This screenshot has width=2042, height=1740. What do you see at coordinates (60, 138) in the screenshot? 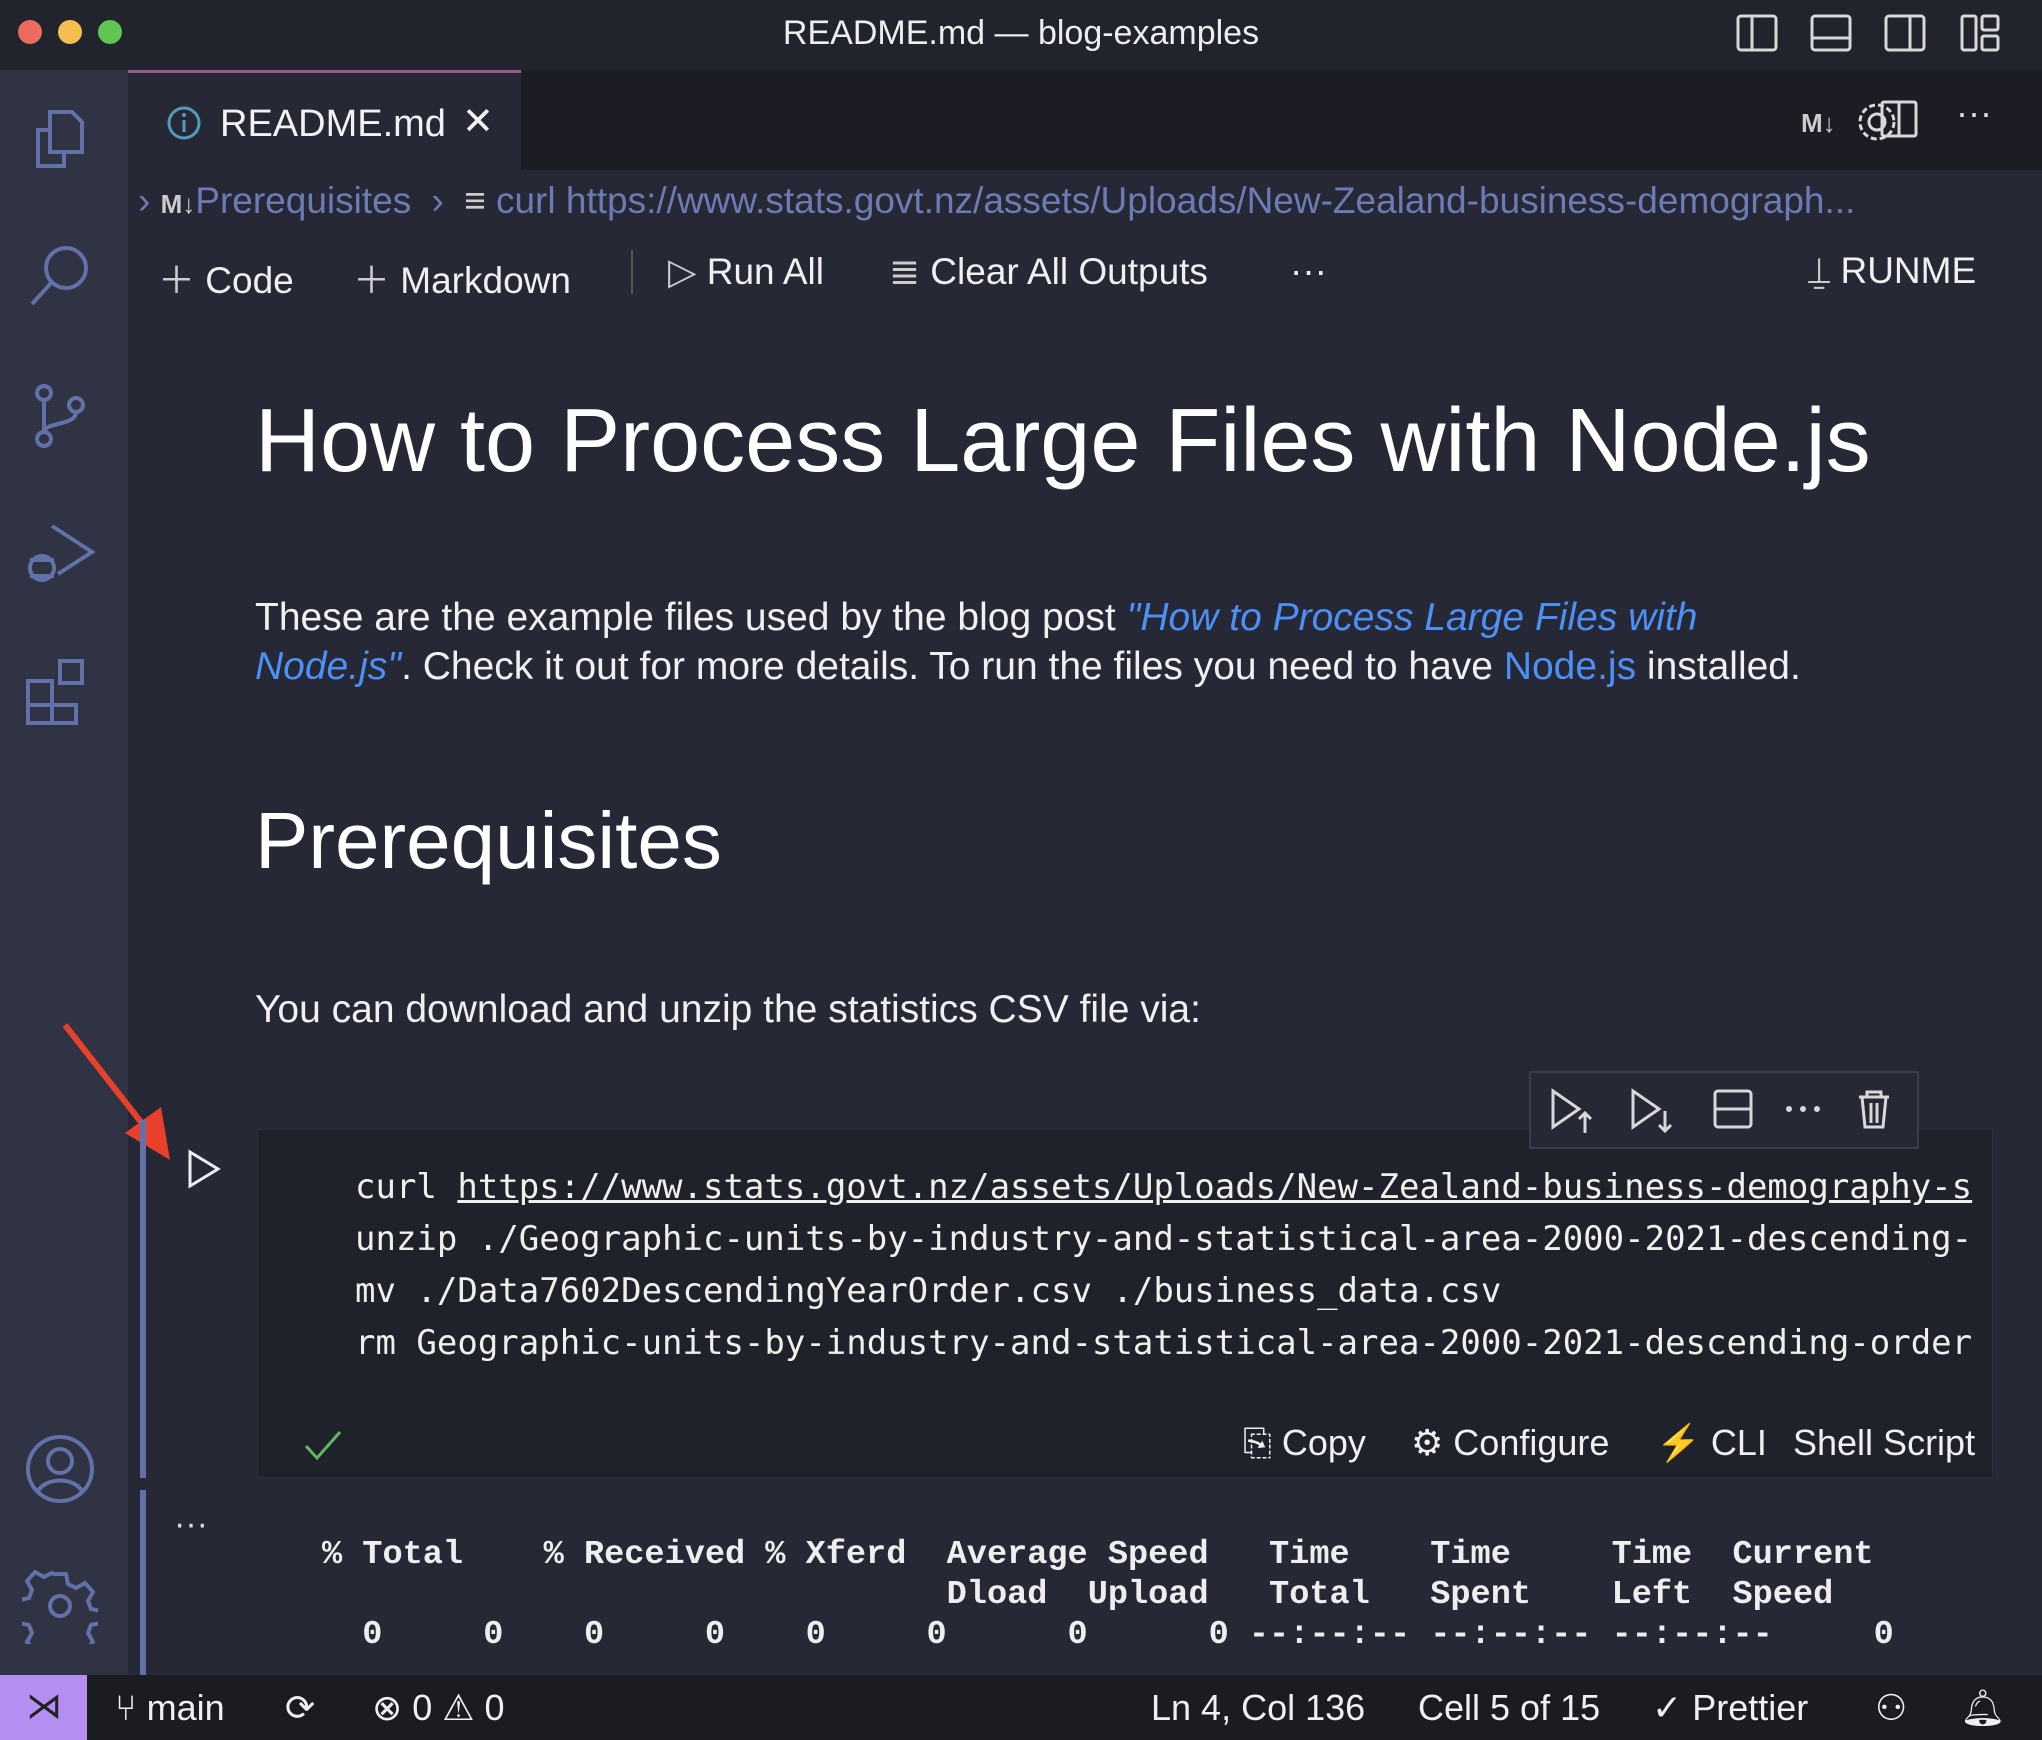
I see `explorer-icon` at bounding box center [60, 138].